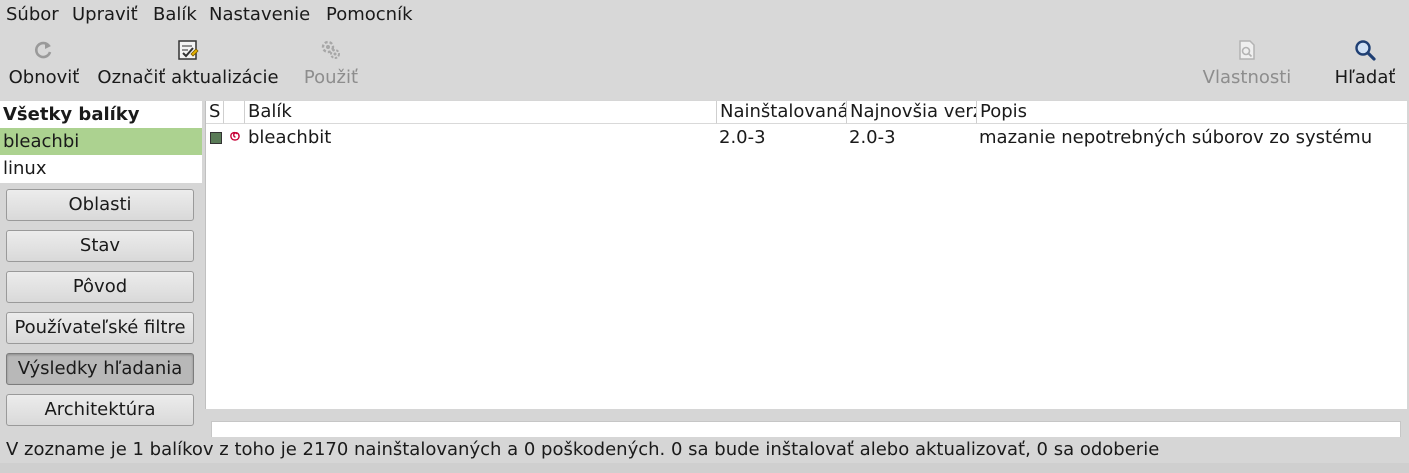  I want to click on window-bottom-edge, so click(704, 468).